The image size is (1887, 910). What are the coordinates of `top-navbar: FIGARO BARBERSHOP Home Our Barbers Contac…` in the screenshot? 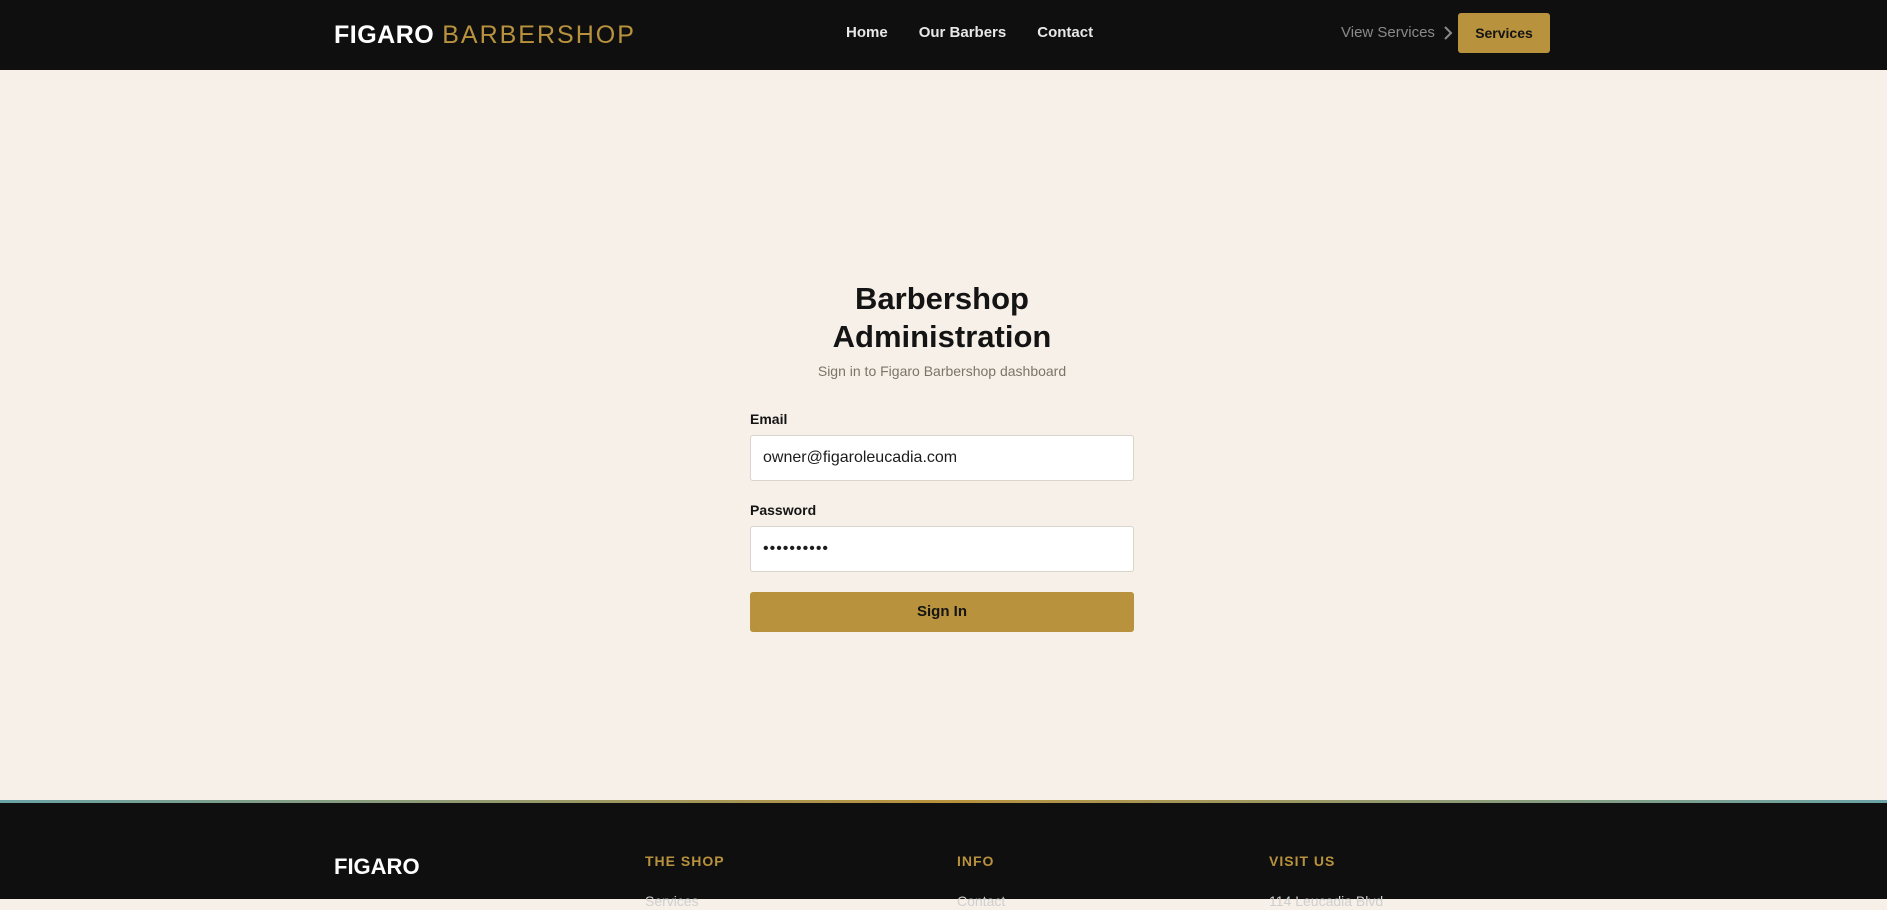 It's located at (943, 35).